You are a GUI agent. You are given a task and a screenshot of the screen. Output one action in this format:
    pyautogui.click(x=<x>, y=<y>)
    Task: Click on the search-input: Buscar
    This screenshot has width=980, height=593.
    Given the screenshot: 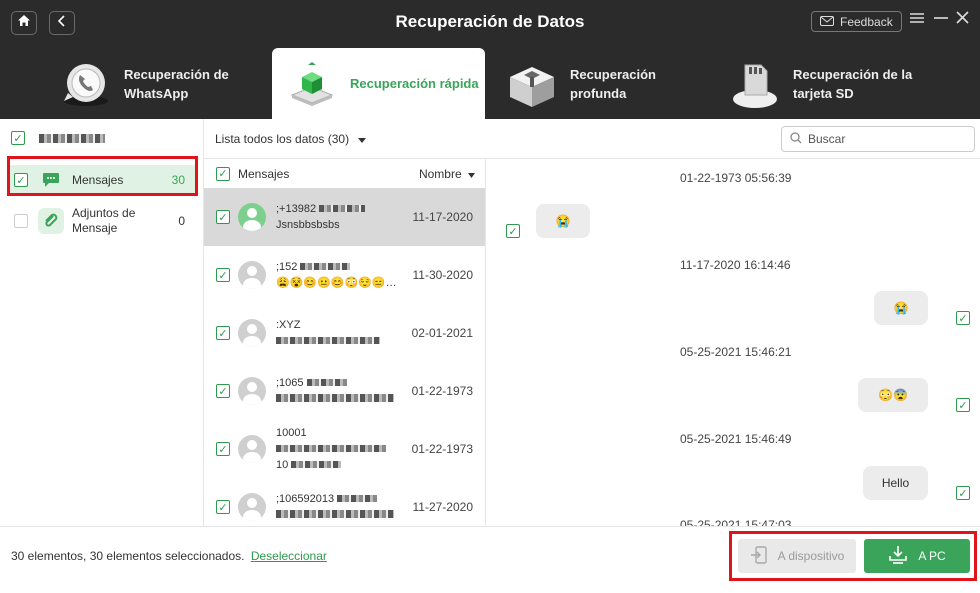 What is the action you would take?
    pyautogui.click(x=878, y=139)
    